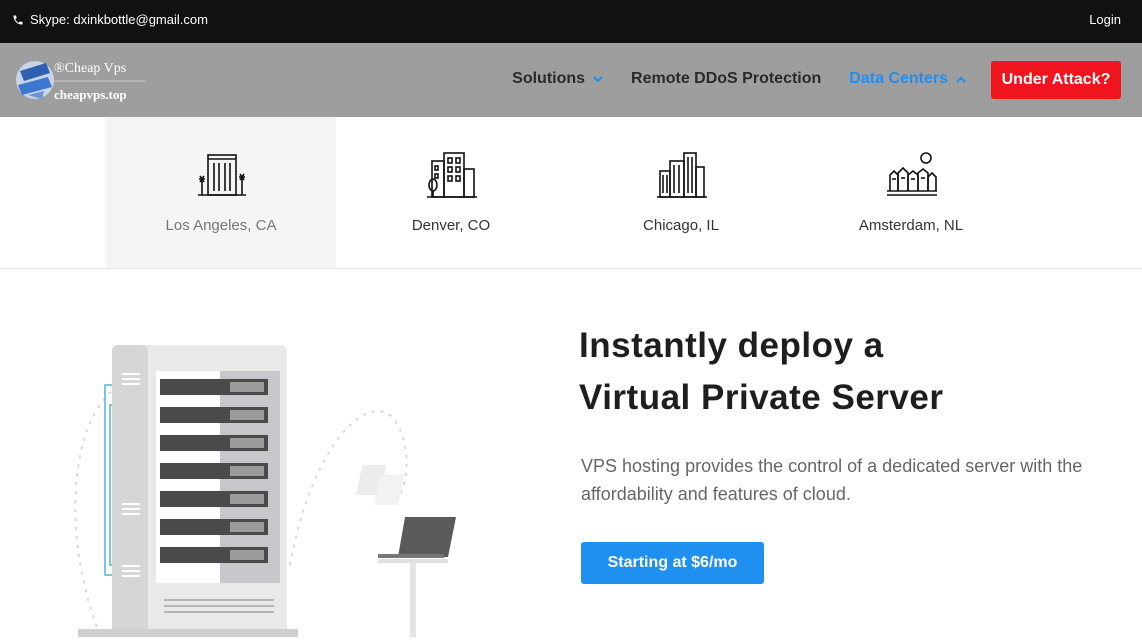 This screenshot has height=642, width=1142. What do you see at coordinates (761, 397) in the screenshot?
I see `hero-title-line2: Virtual Private Server` at bounding box center [761, 397].